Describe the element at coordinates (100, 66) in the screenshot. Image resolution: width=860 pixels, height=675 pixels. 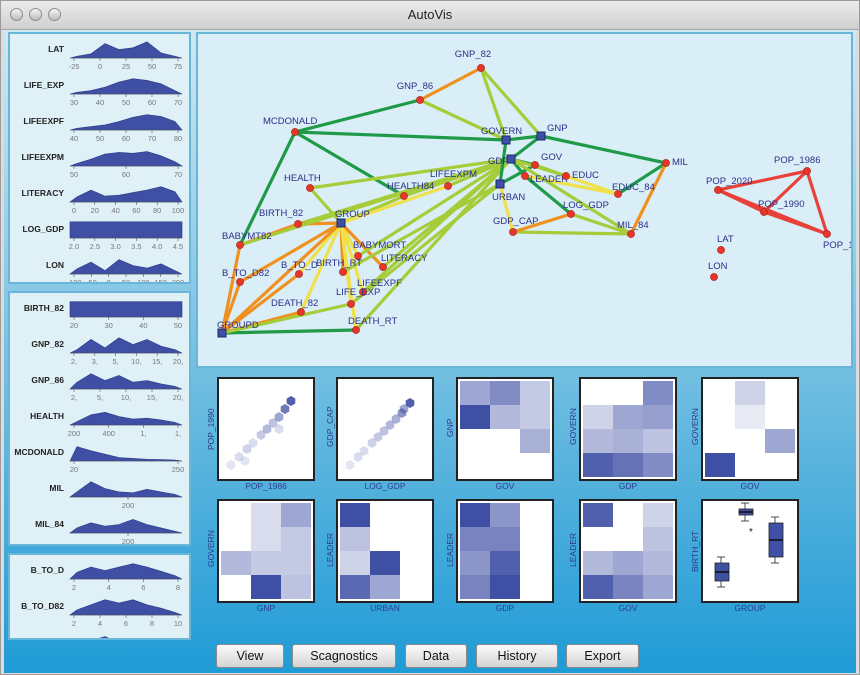
I see `tick-label: 0` at that location.